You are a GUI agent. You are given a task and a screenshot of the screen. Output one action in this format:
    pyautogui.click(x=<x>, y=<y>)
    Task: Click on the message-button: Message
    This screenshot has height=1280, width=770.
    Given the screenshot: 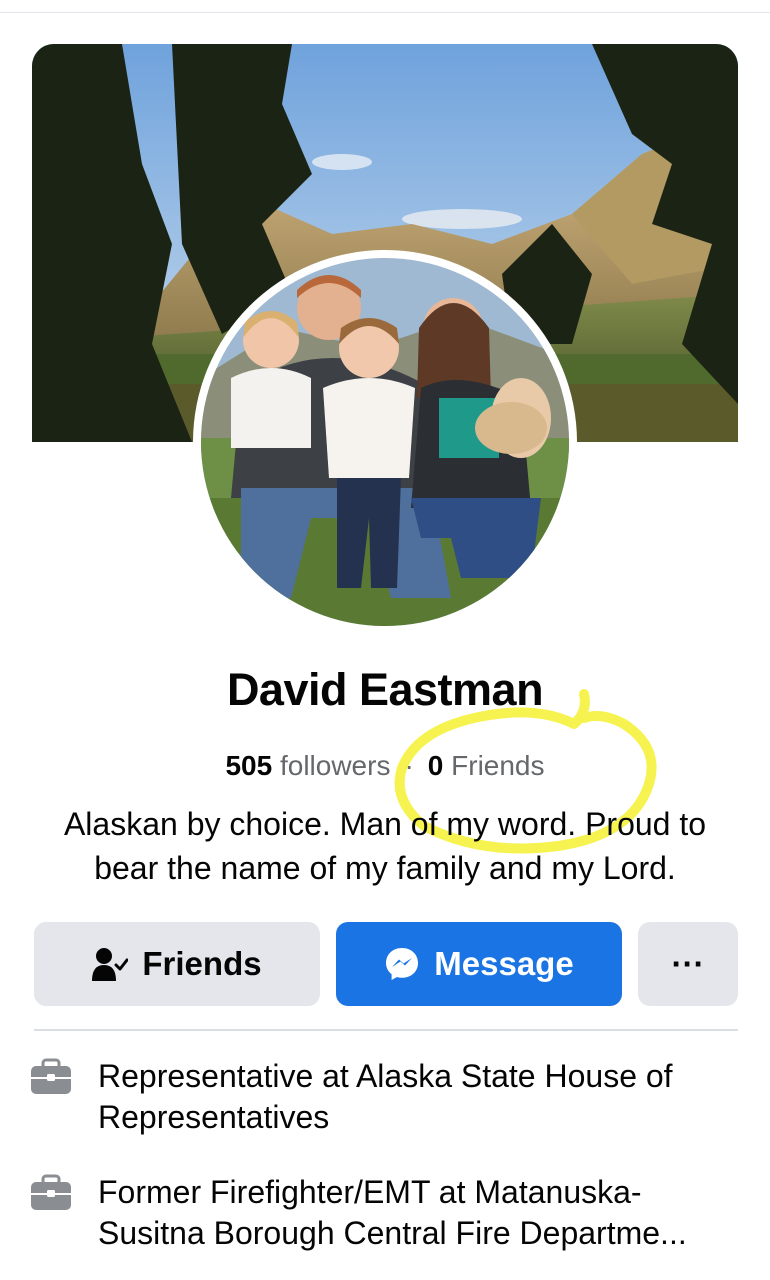 What is the action you would take?
    pyautogui.click(x=479, y=964)
    